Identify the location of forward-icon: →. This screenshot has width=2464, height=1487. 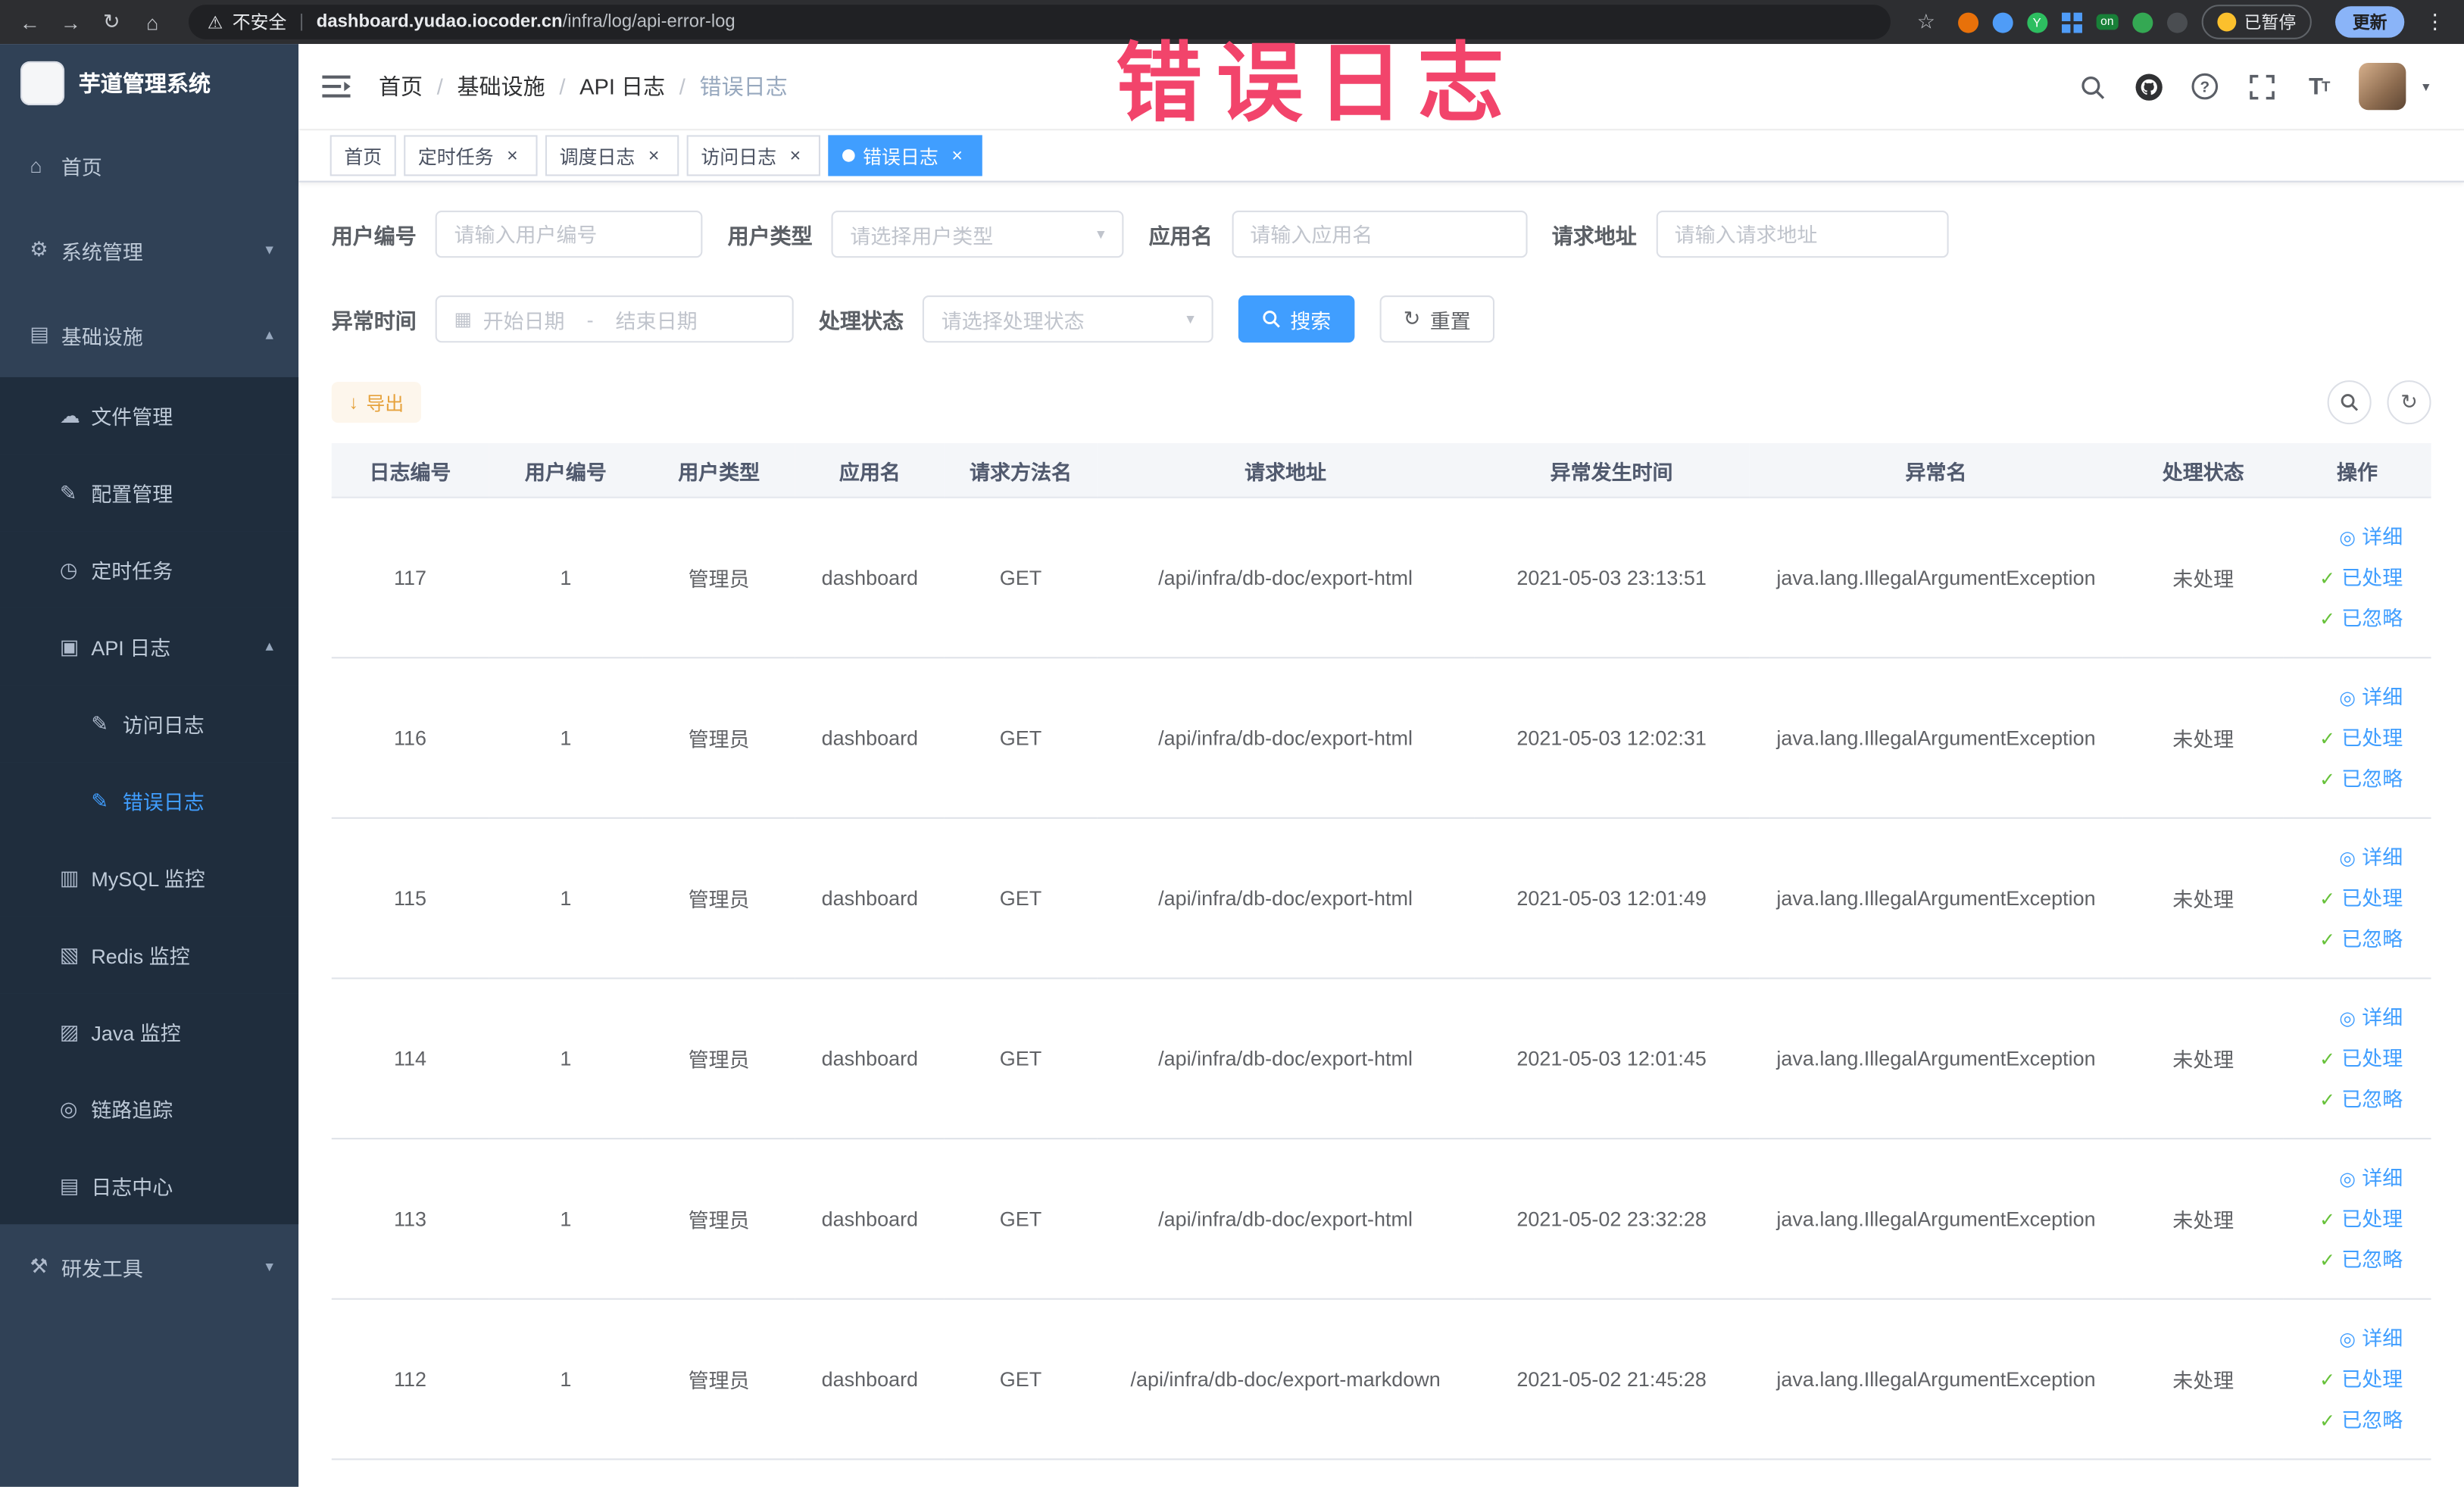
(71, 22).